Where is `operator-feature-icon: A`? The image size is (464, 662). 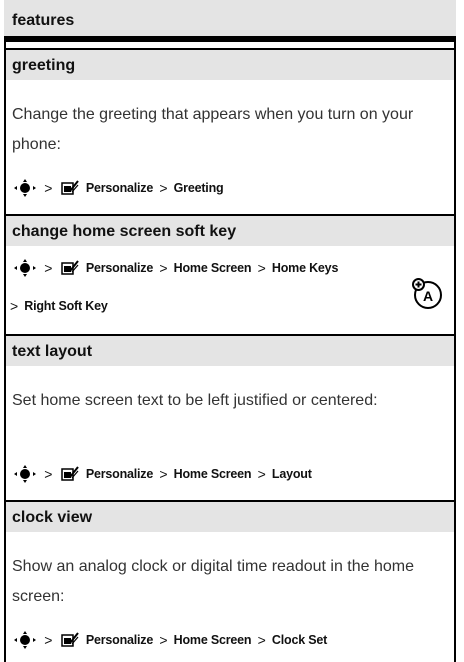
operator-feature-icon: A is located at coordinates (427, 293).